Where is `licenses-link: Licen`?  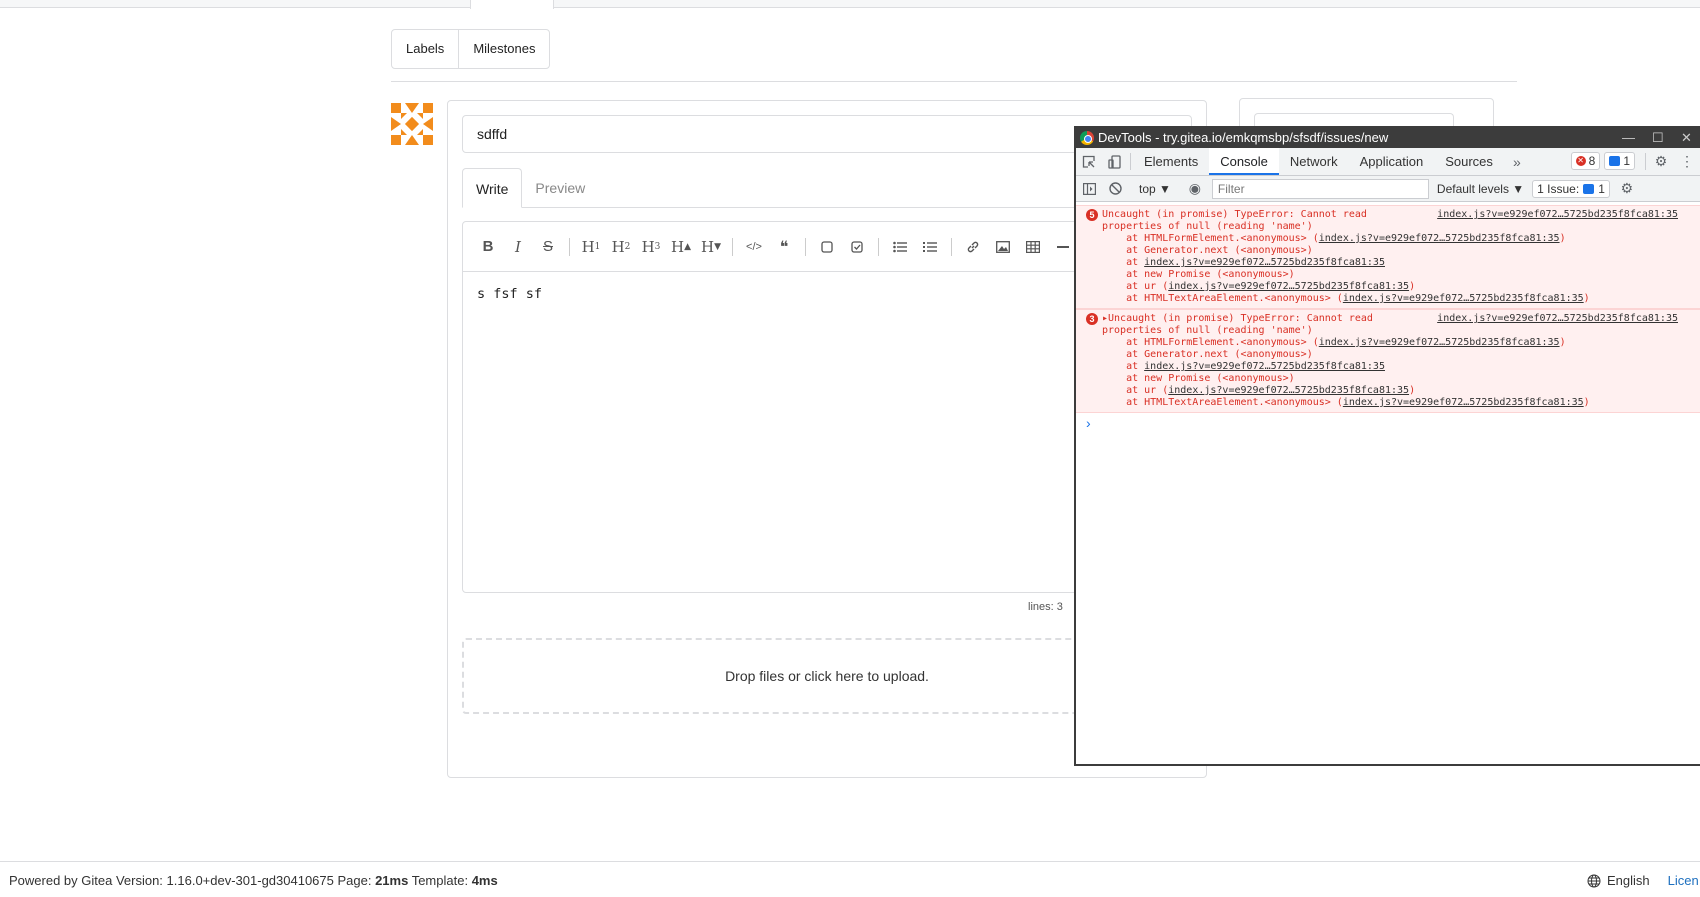 licenses-link: Licen is located at coordinates (1683, 880).